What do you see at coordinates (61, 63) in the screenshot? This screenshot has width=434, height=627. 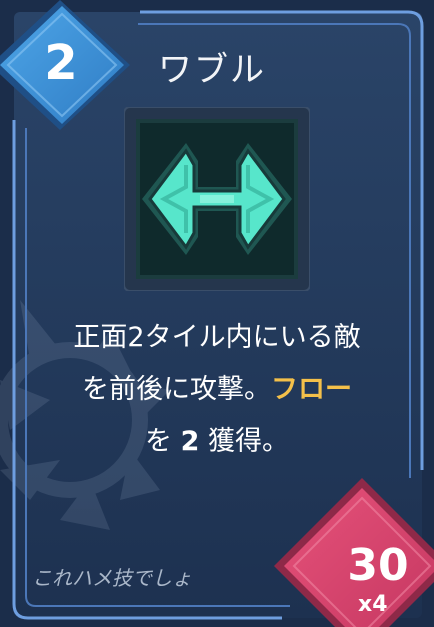 I see `card-cost: 2` at bounding box center [61, 63].